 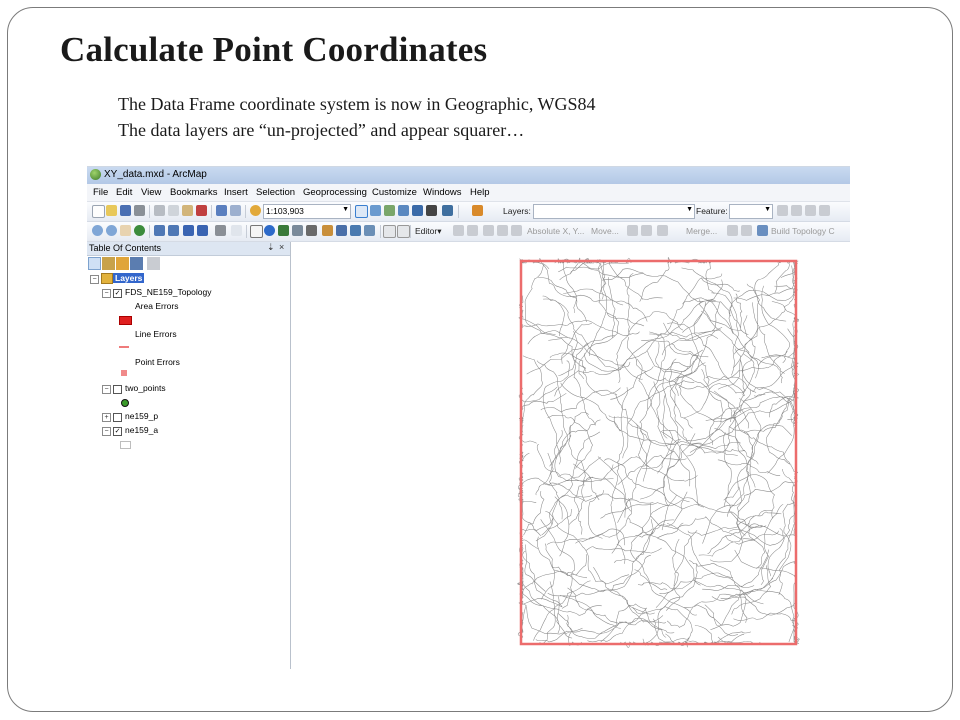 I want to click on html-popup-icon, so click(x=341, y=230).